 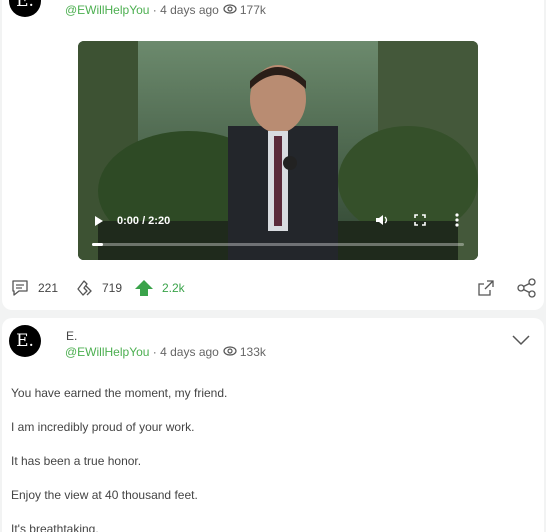 I want to click on post-line: I am incredibly proud of your work., so click(x=103, y=427).